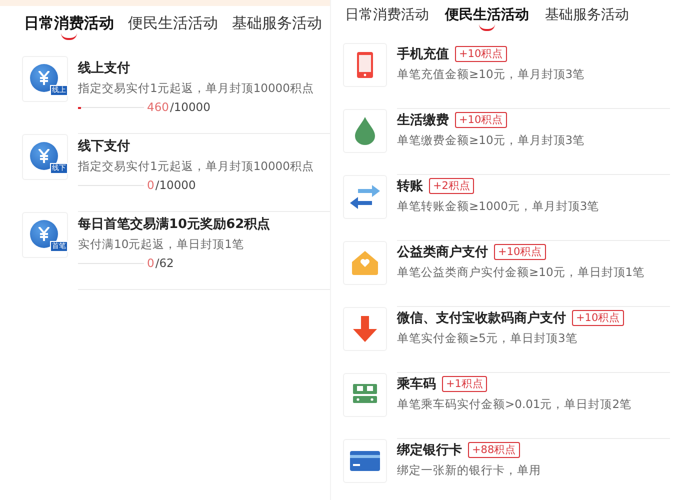  Describe the element at coordinates (204, 68) in the screenshot. I see `activity-title: 线上支付` at that location.